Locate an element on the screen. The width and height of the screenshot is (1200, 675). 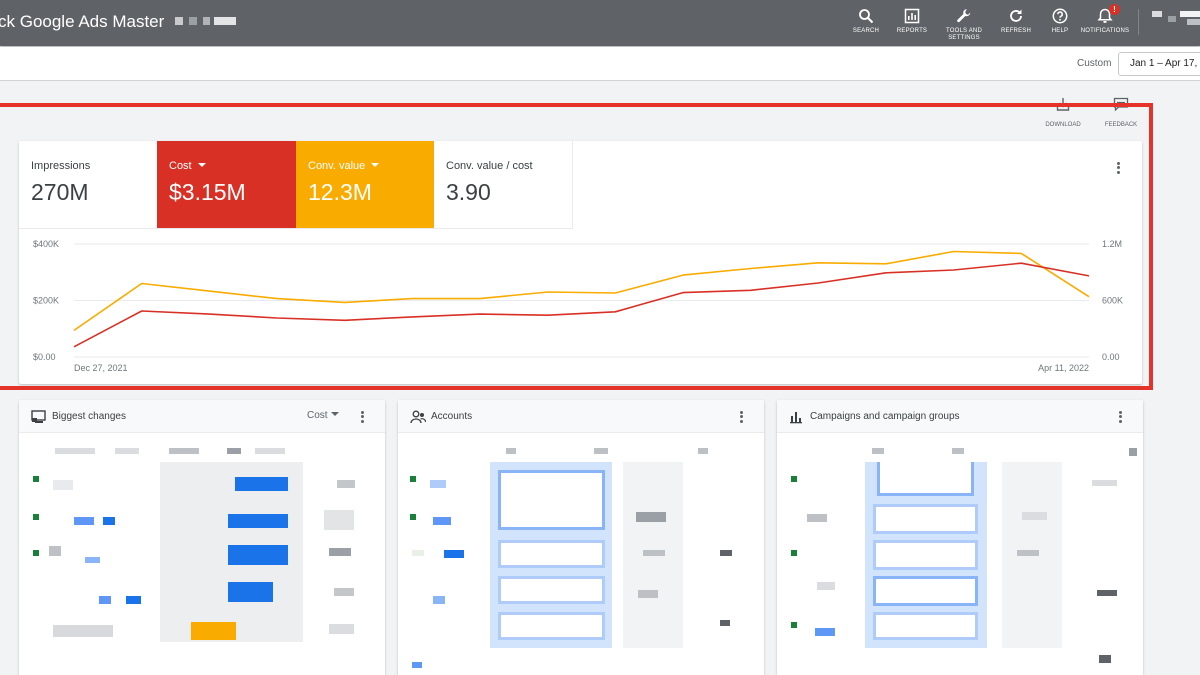
card-header: Biggest changes Cost is located at coordinates (202, 416).